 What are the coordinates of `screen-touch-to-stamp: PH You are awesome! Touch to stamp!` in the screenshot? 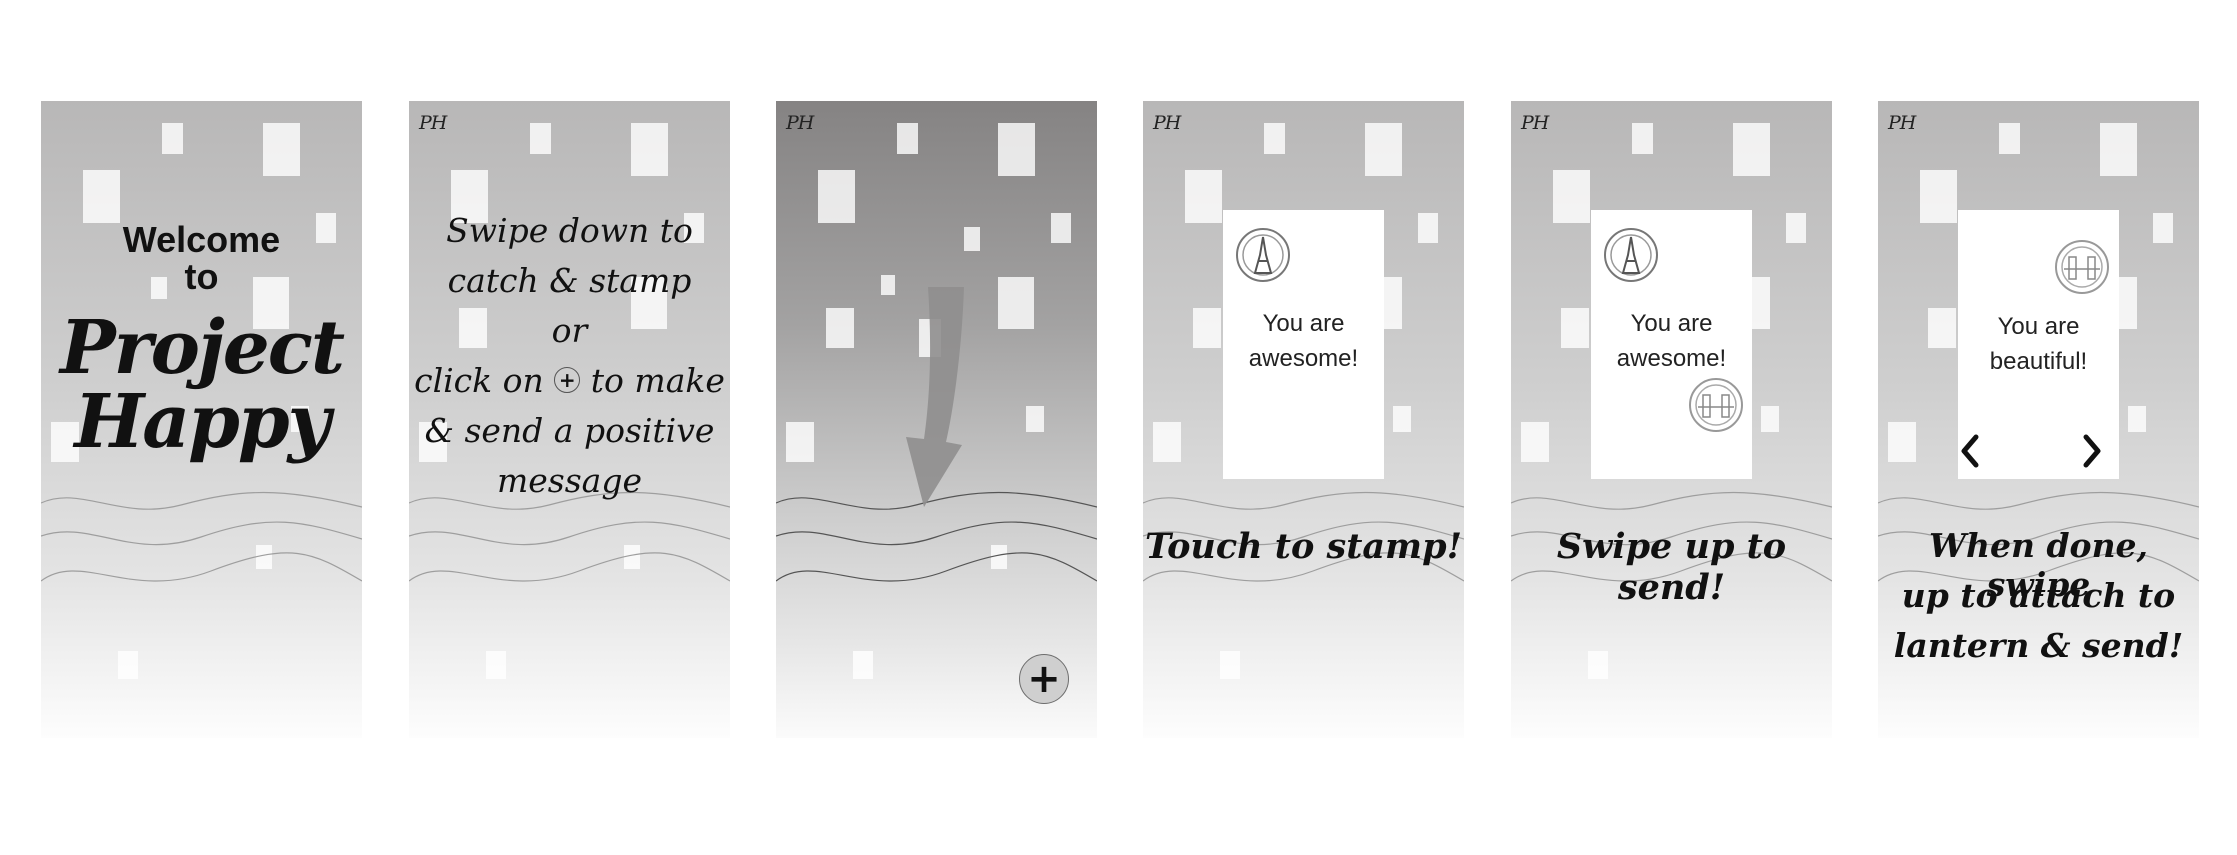 It's located at (1303, 419).